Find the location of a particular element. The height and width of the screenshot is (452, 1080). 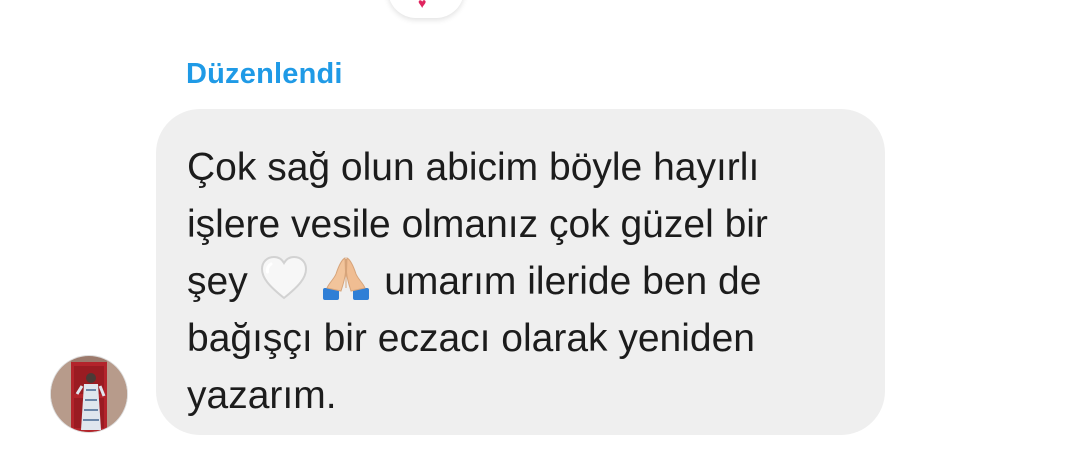

comment-text-fragment: şey is located at coordinates (217, 281).